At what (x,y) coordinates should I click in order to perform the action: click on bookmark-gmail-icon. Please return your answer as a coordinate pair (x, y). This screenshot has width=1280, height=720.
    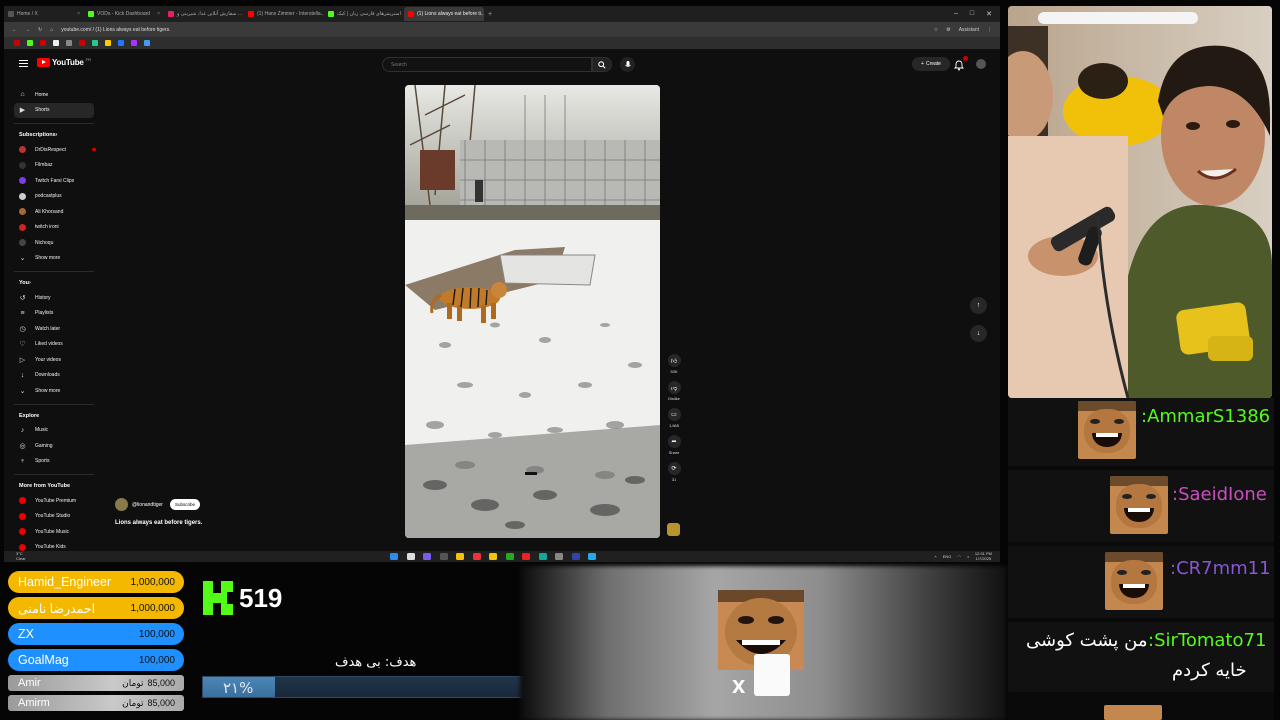
    Looking at the image, I should click on (82, 43).